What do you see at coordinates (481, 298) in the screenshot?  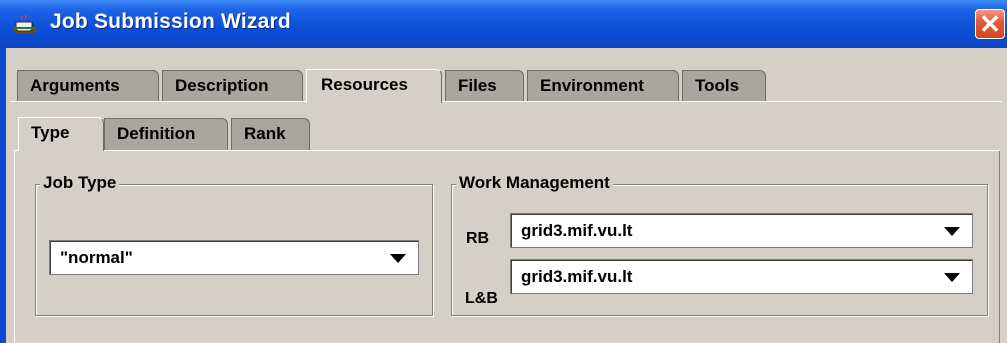 I see `lb-label: L&B` at bounding box center [481, 298].